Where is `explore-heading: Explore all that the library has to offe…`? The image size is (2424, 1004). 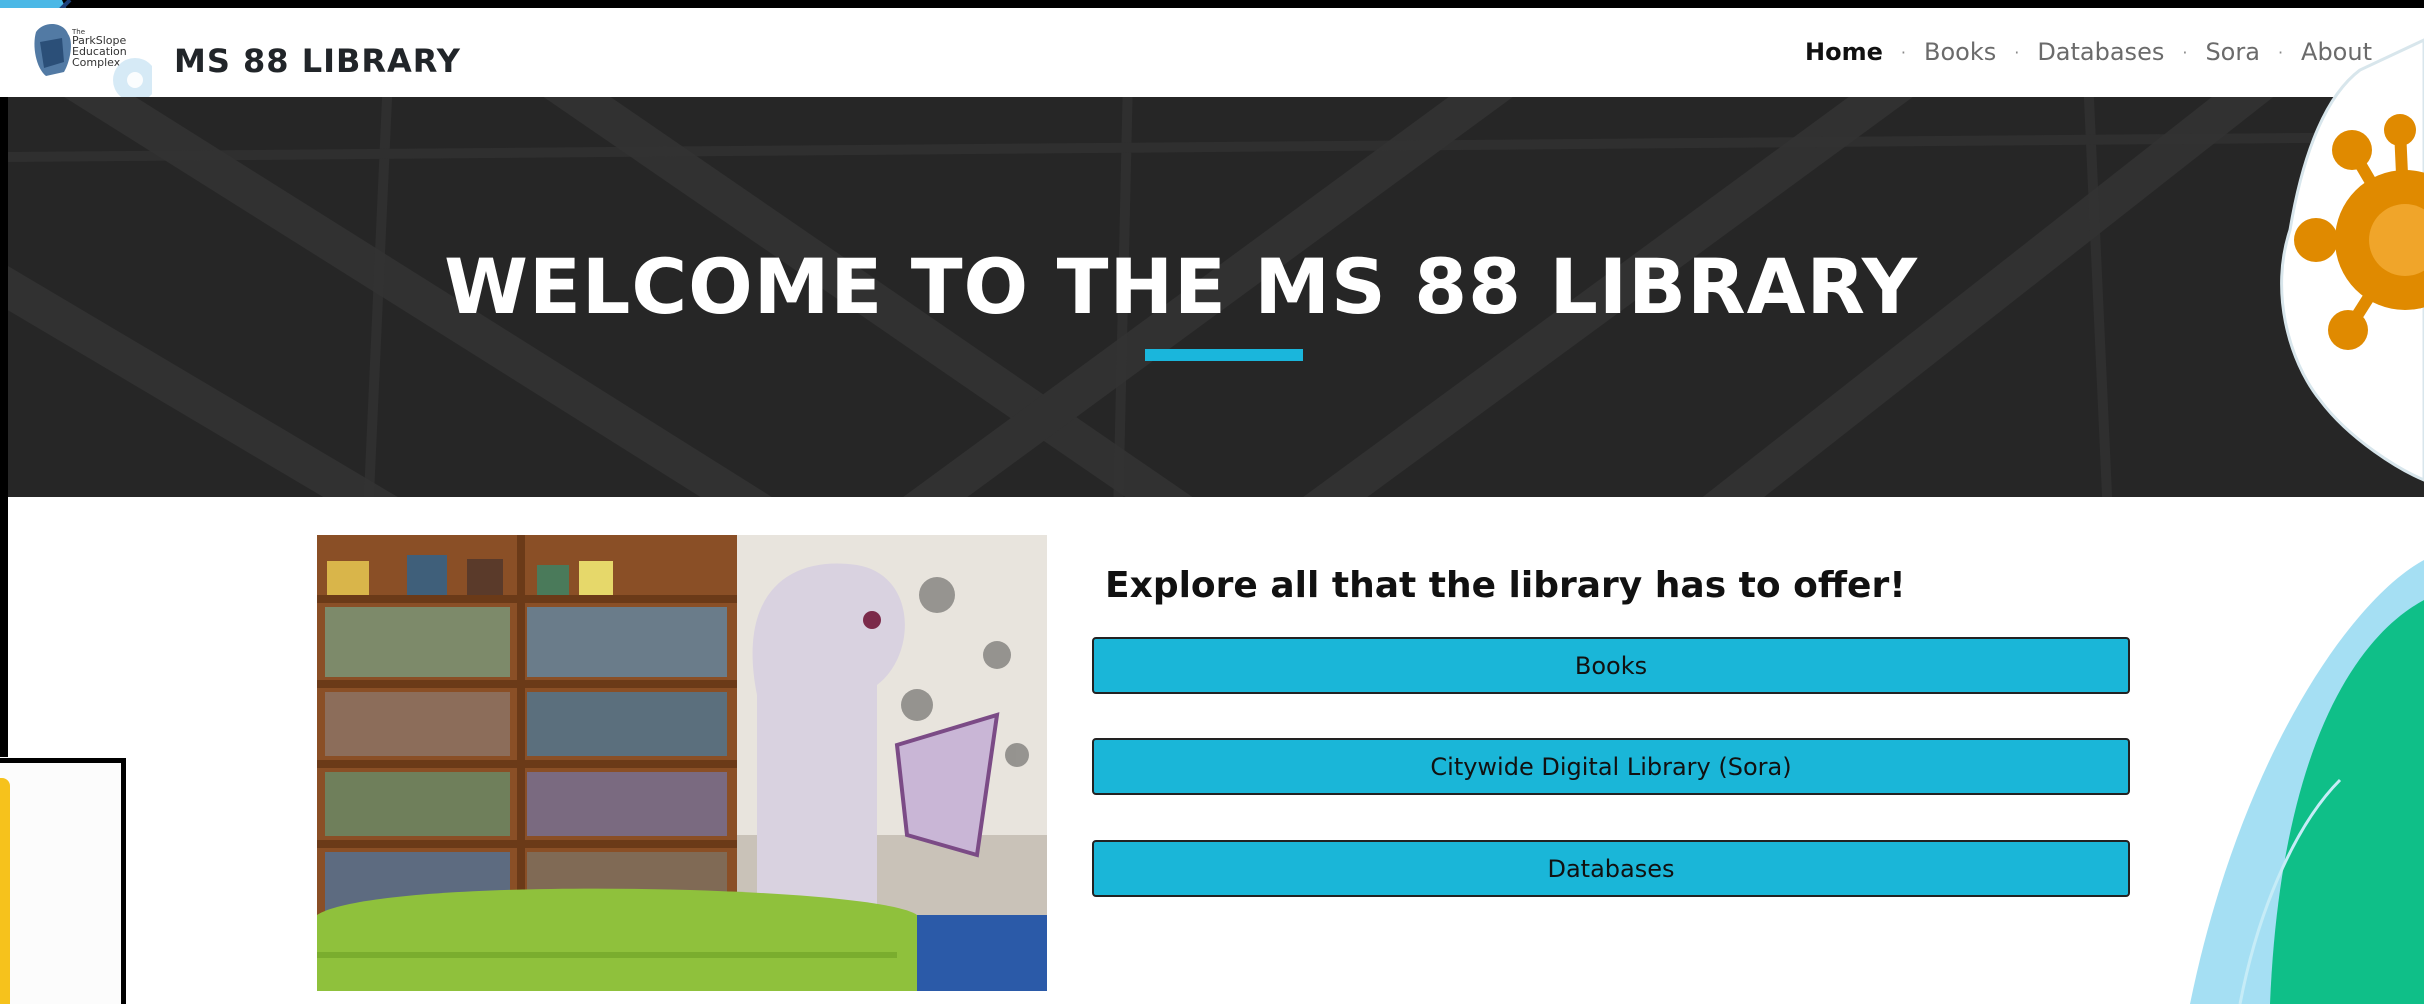 explore-heading: Explore all that the library has to offe… is located at coordinates (1505, 585).